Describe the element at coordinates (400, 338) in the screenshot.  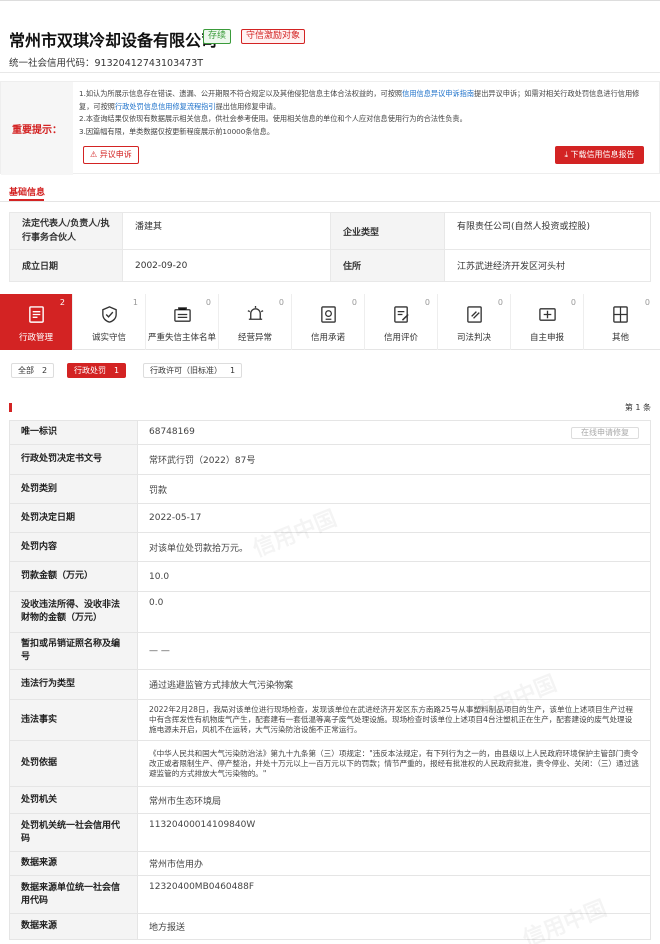
I see `tab-label: 信用评价` at that location.